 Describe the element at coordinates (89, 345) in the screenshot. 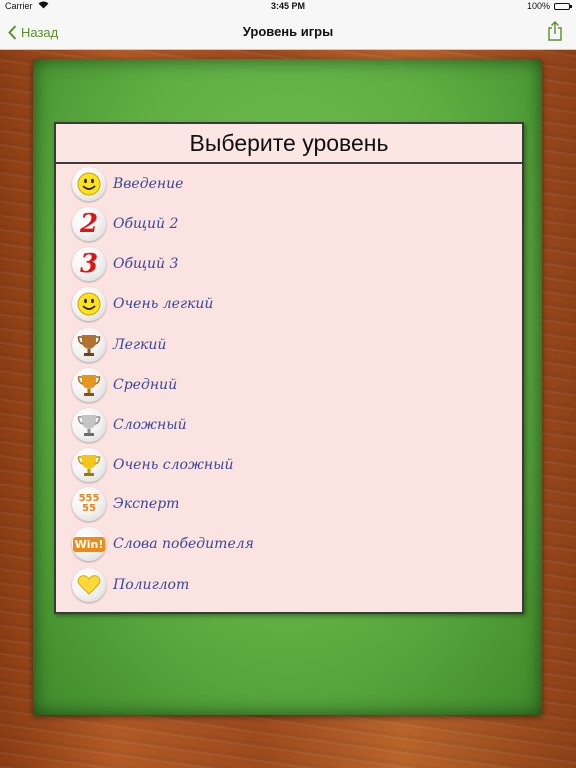

I see `bronze-trophy-icon` at that location.